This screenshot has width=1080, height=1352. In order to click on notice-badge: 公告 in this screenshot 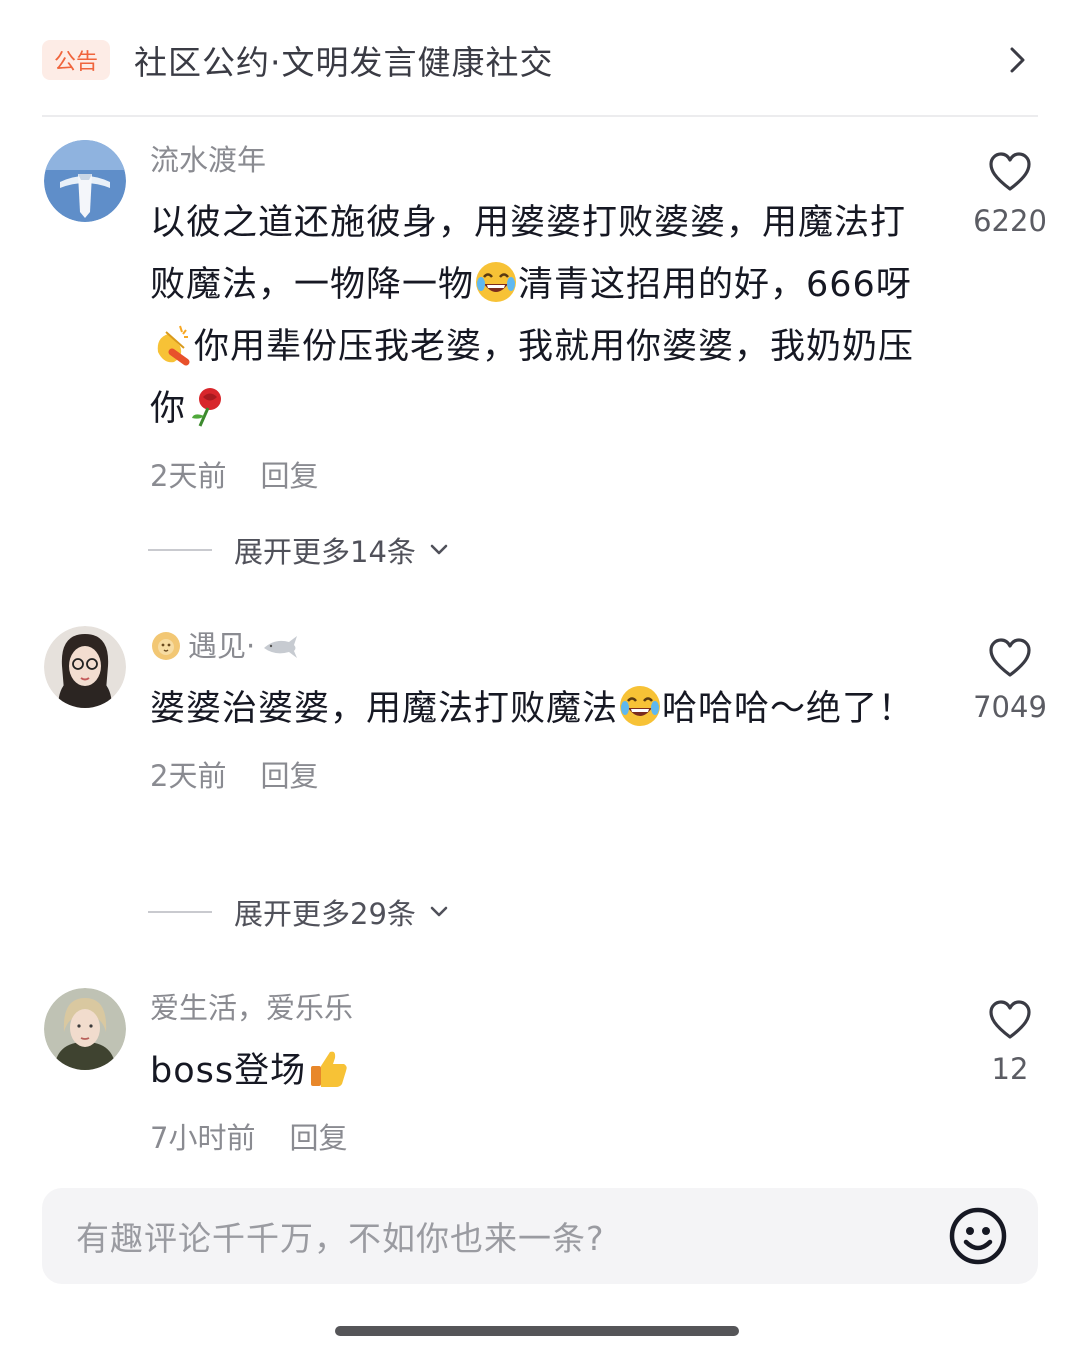, I will do `click(76, 60)`.